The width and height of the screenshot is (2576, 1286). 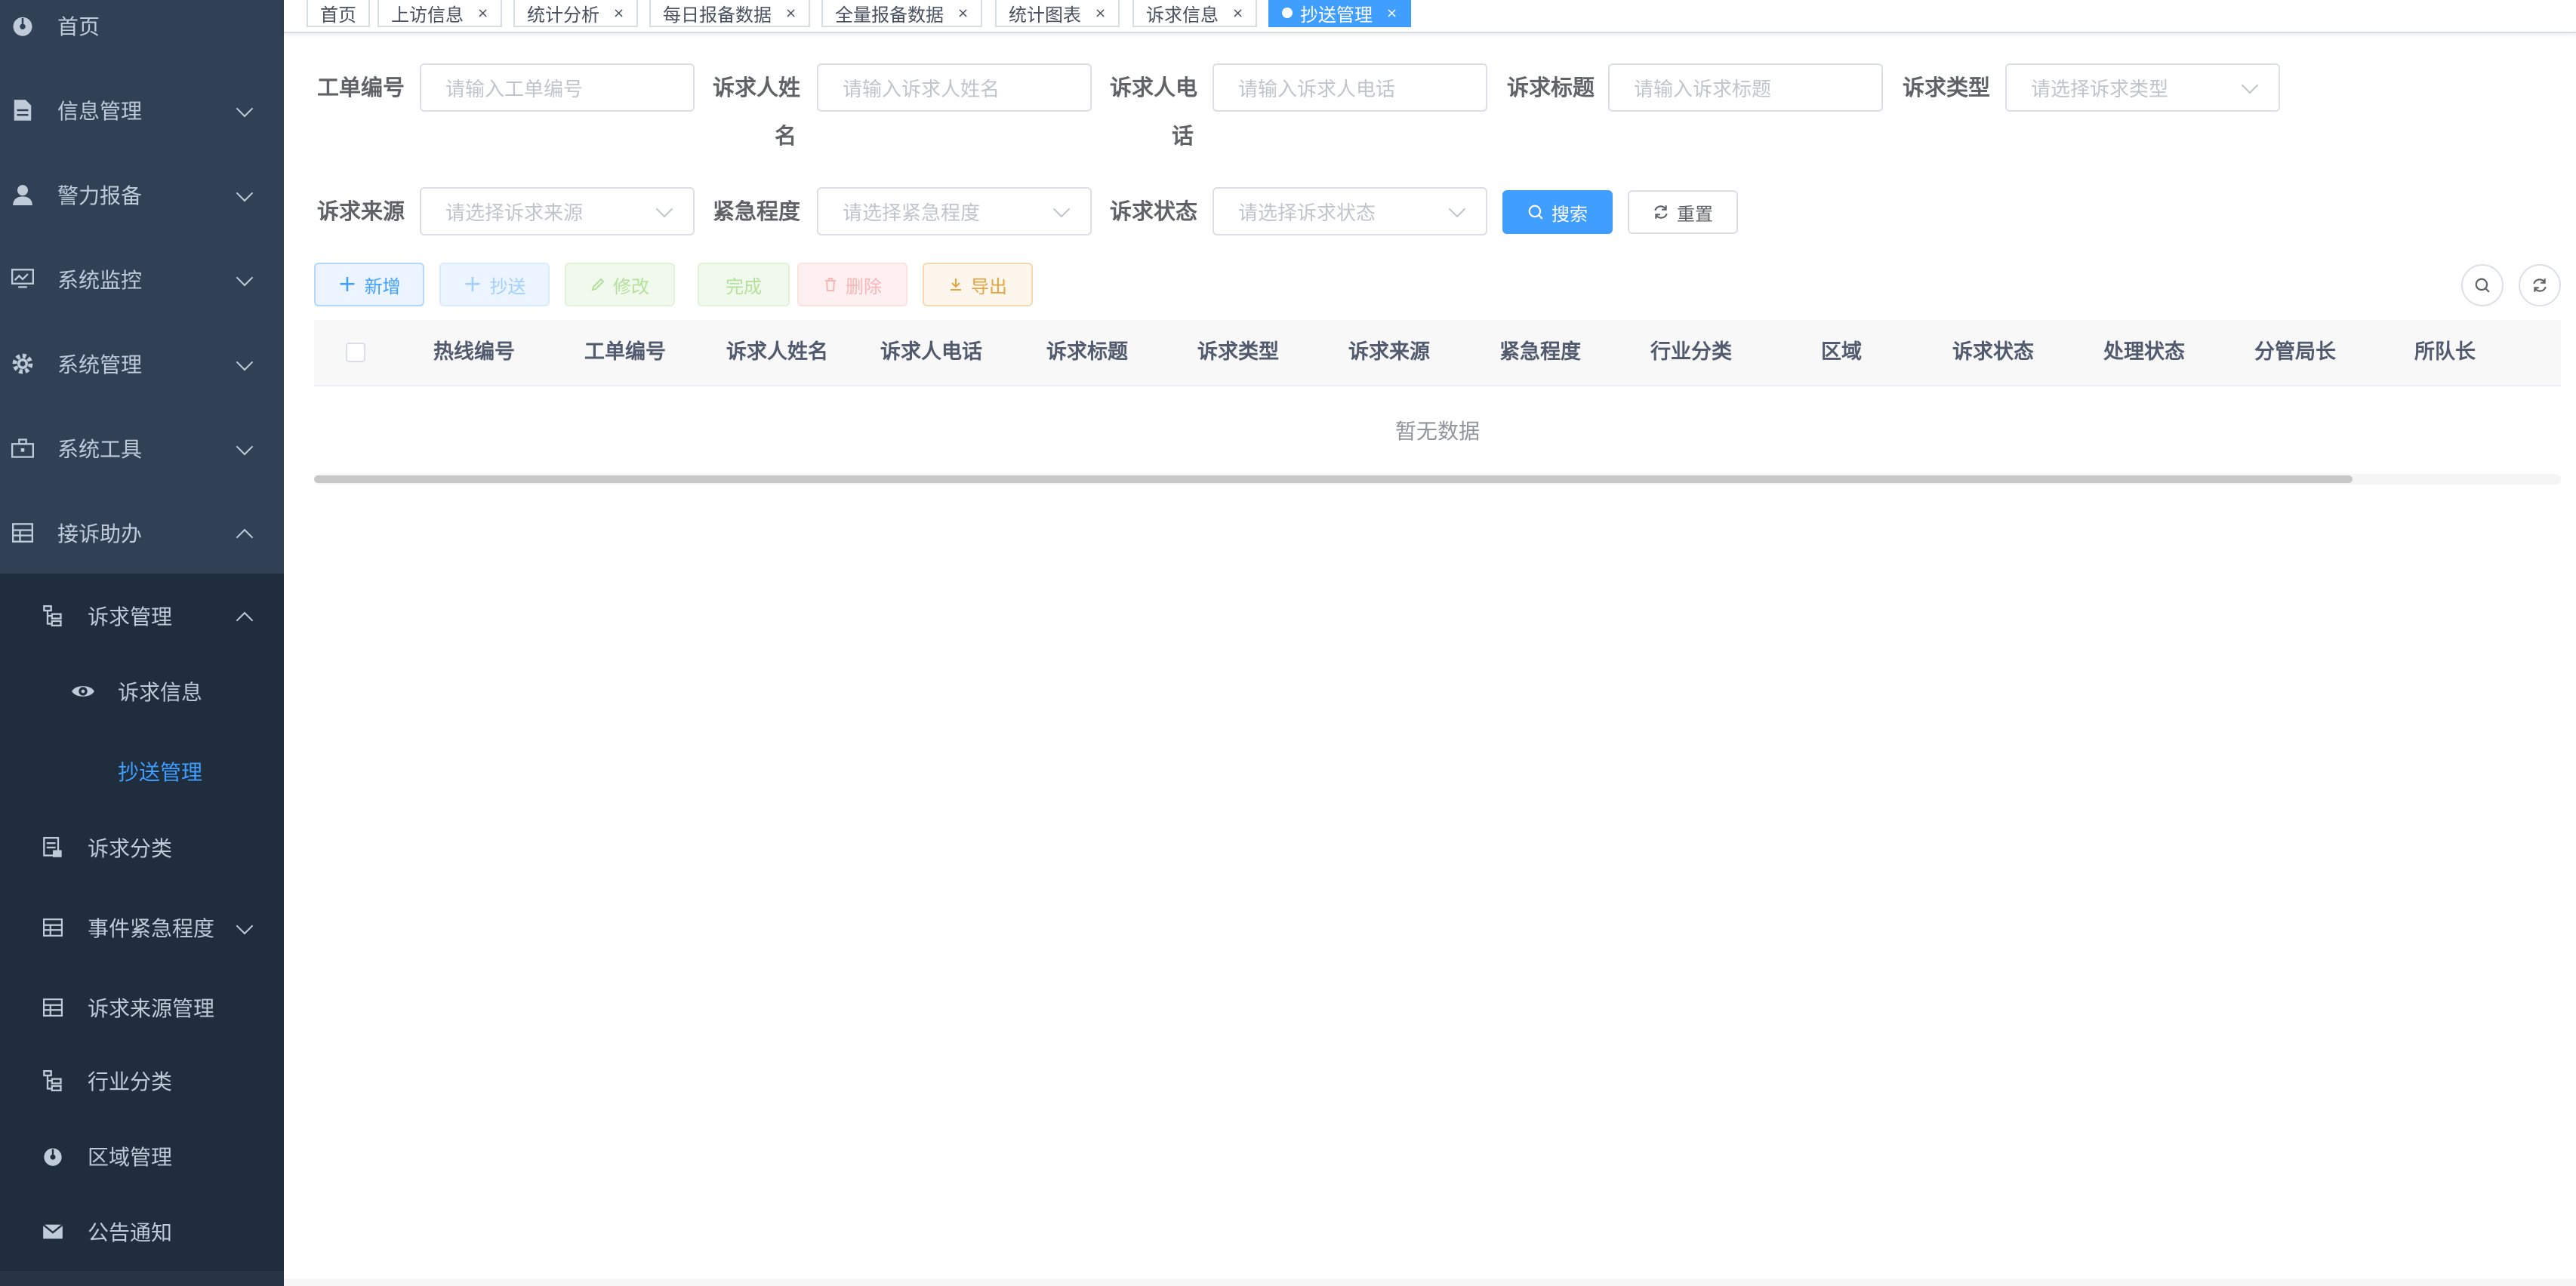 I want to click on tag-home: 首页, so click(x=338, y=13).